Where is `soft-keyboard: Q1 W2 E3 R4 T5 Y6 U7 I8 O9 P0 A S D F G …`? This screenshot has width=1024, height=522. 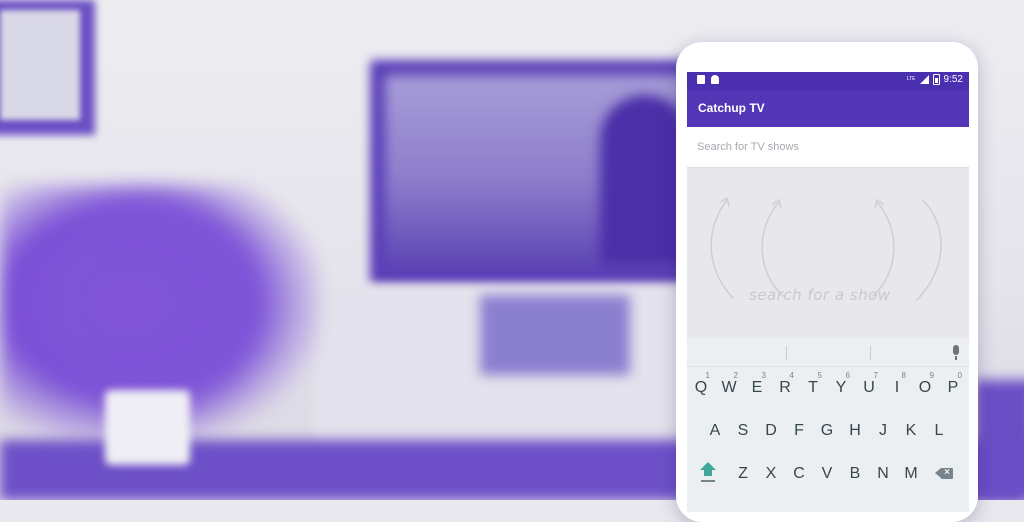 soft-keyboard: Q1 W2 E3 R4 T5 Y6 U7 I8 O9 P0 A S D F G … is located at coordinates (828, 425).